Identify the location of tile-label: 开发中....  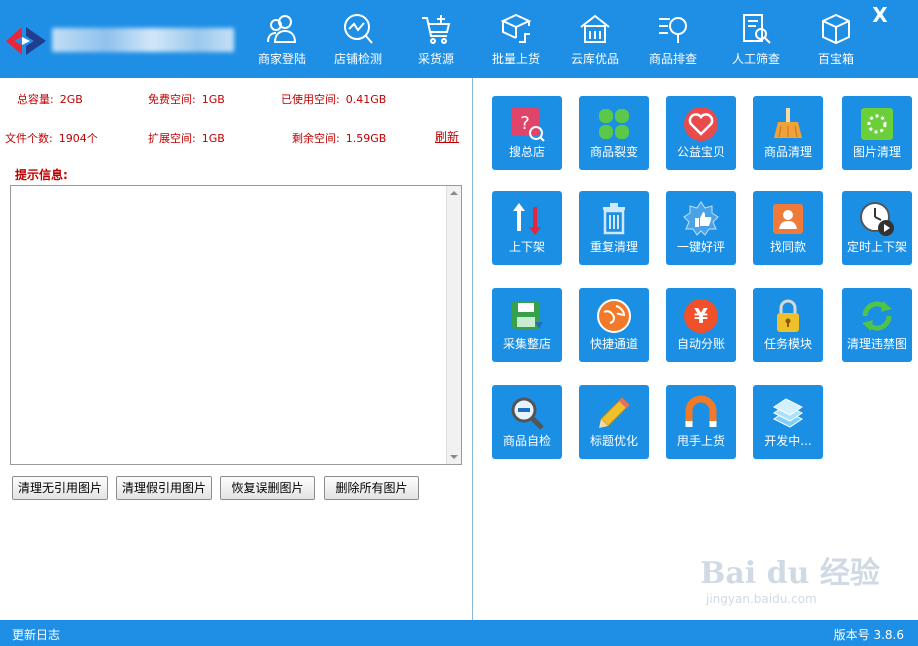
(788, 441).